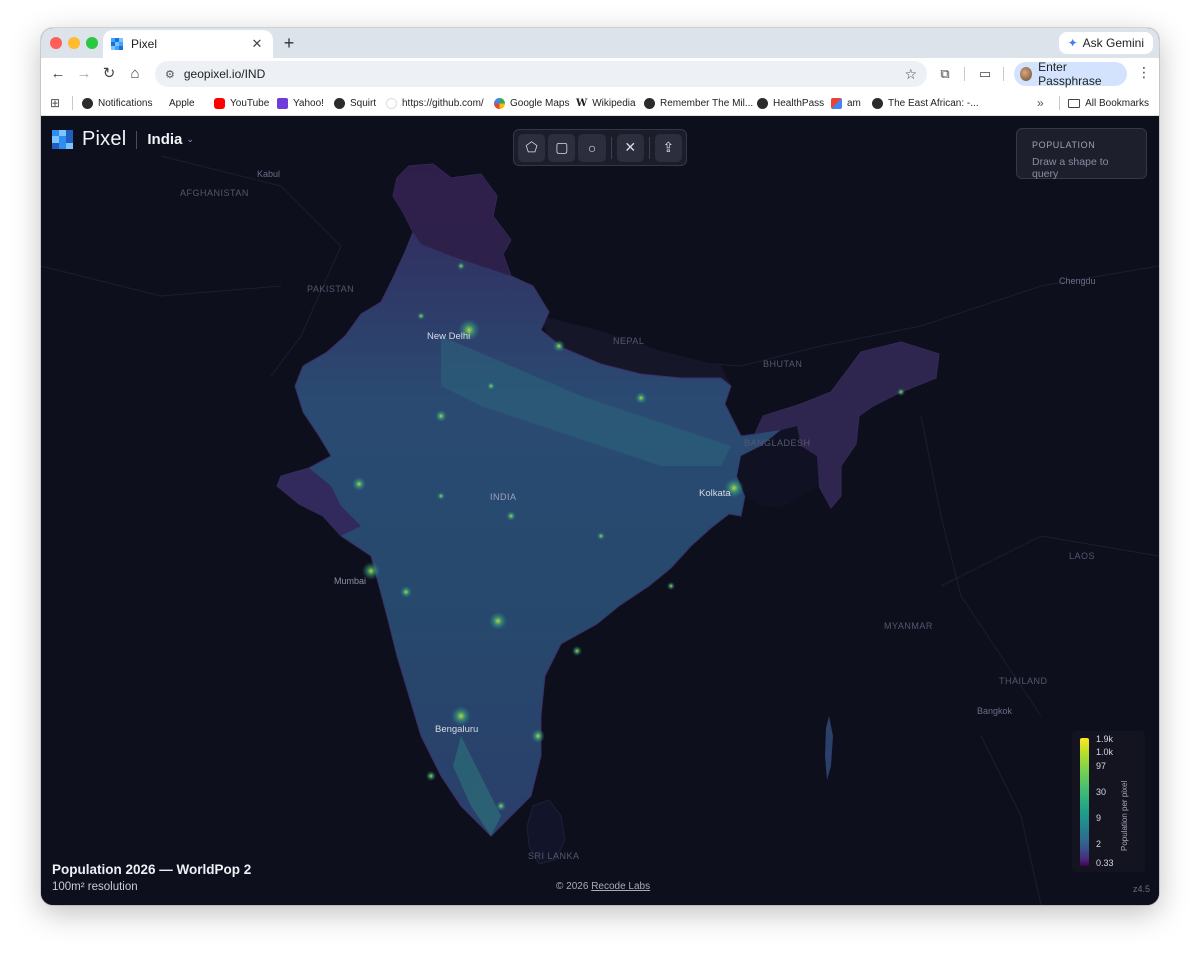 Image resolution: width=1200 pixels, height=959 pixels. What do you see at coordinates (601, 536) in the screenshot?
I see `hotspot-raipur` at bounding box center [601, 536].